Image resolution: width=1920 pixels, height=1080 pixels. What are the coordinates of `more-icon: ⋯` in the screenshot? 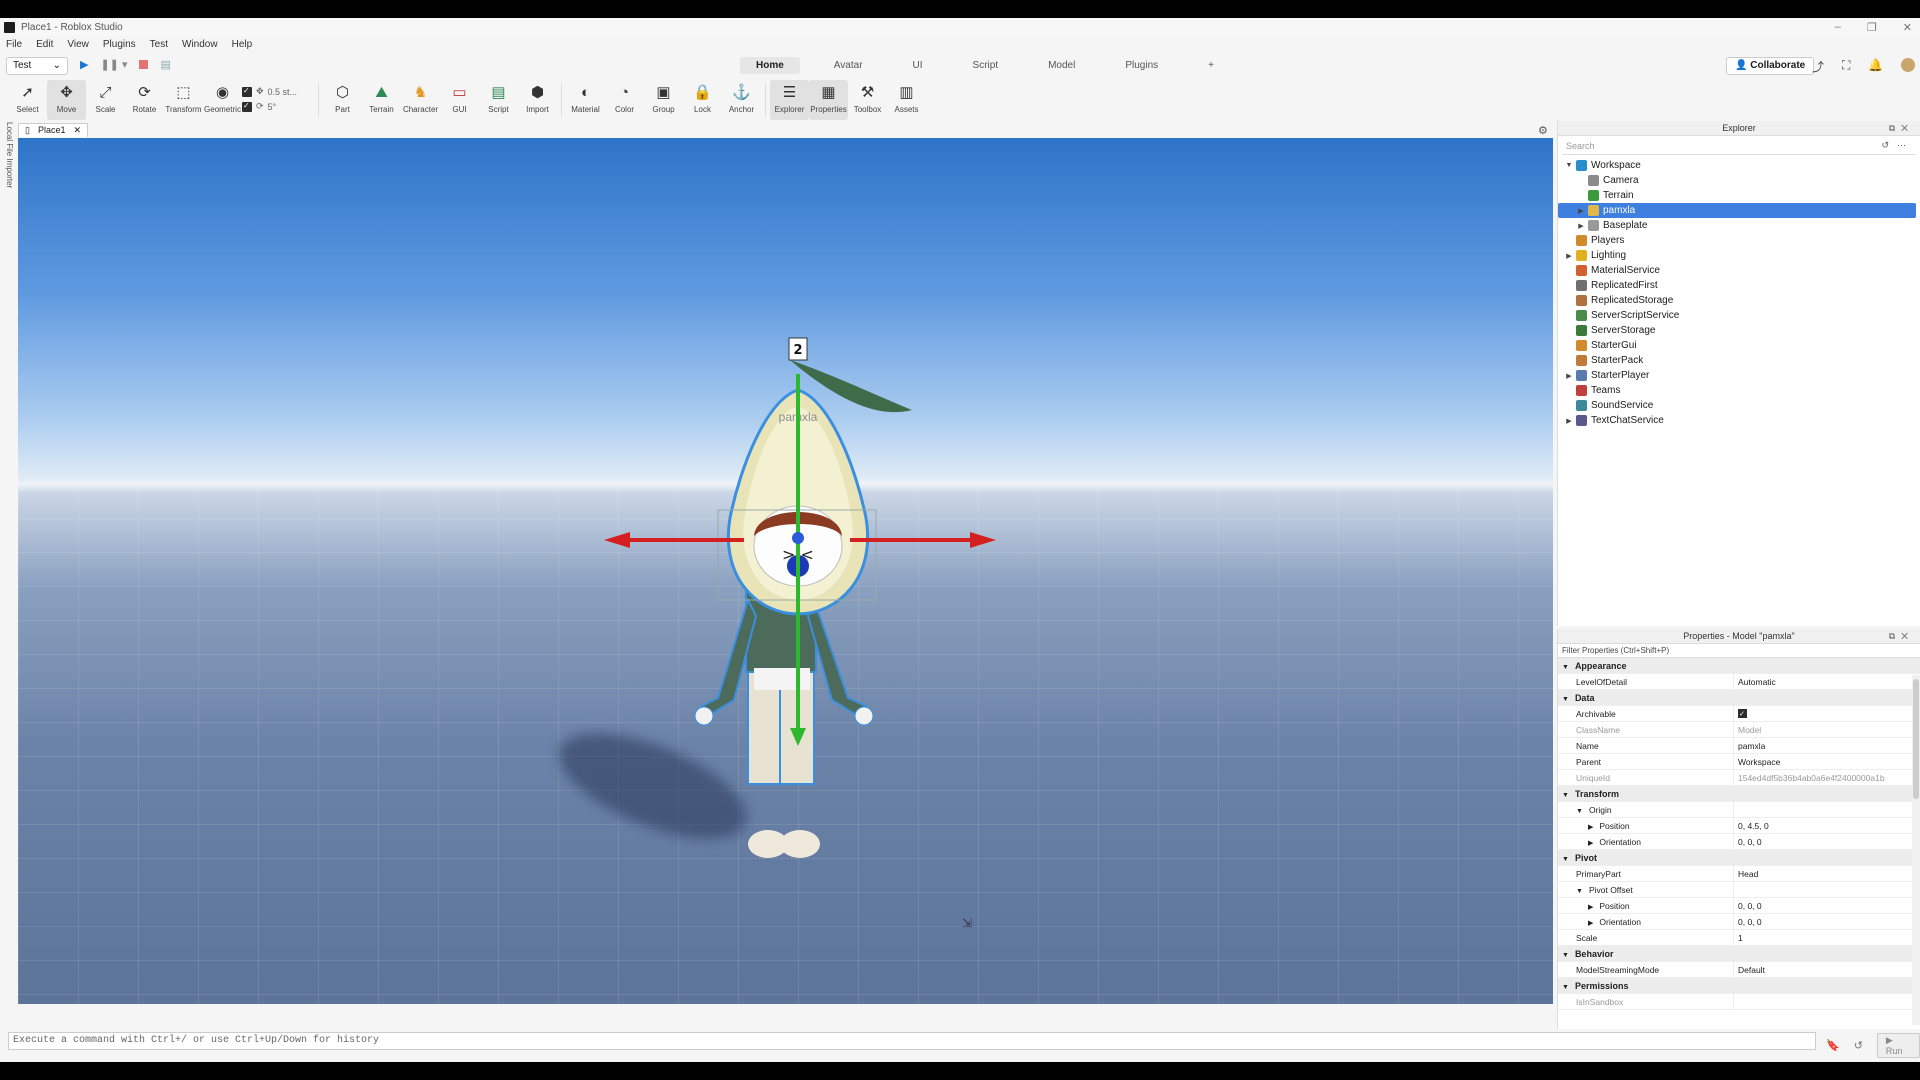 It's located at (1905, 145).